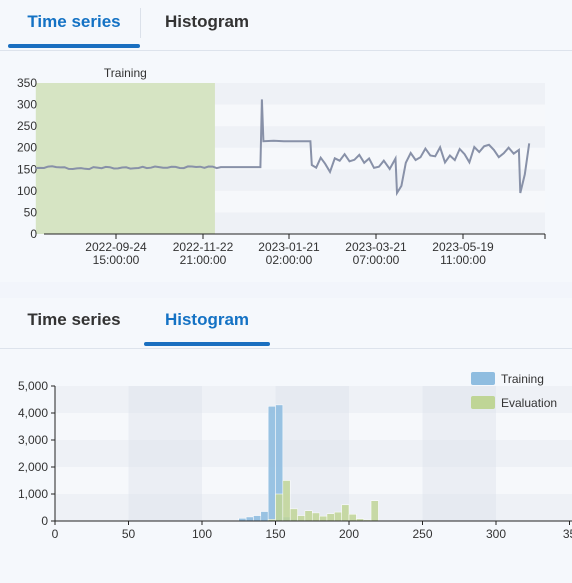  Describe the element at coordinates (36, 453) in the screenshot. I see `y-axis-ticks: 0 1,000 2,000 3,000 4,000 5,000` at that location.